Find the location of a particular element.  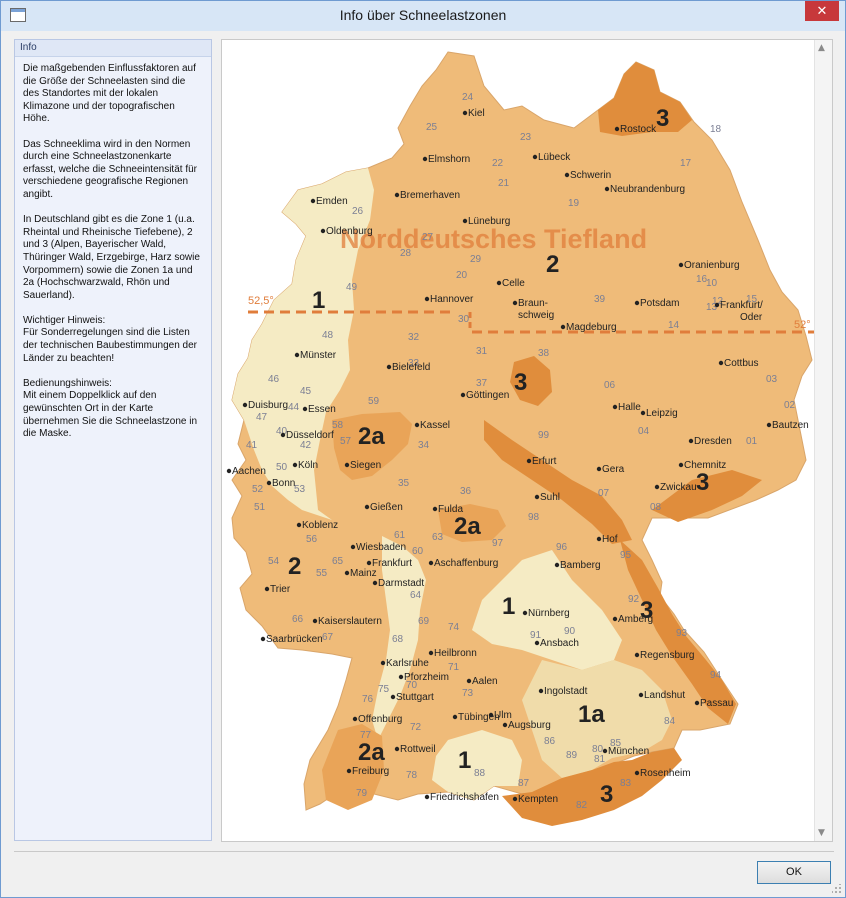

city-label: Bamberg is located at coordinates (580, 565).